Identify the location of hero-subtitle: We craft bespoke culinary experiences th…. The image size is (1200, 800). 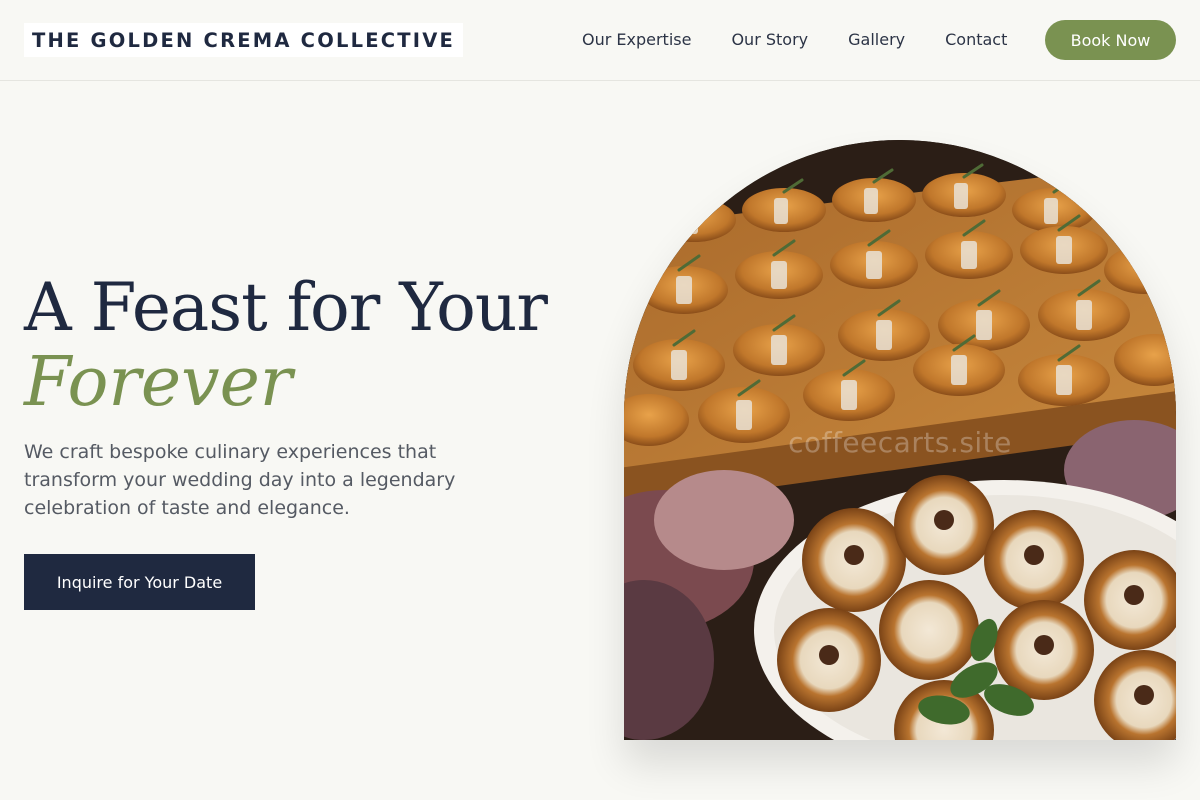
(240, 480).